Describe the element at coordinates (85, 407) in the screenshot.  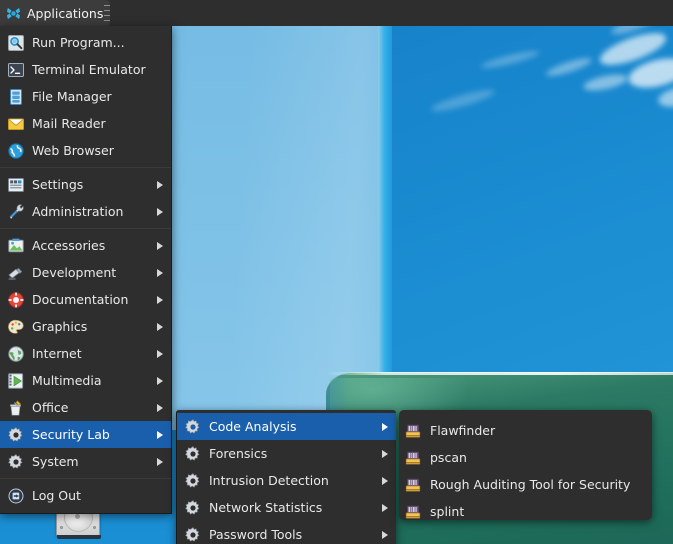
I see `menu-item-office: Office` at that location.